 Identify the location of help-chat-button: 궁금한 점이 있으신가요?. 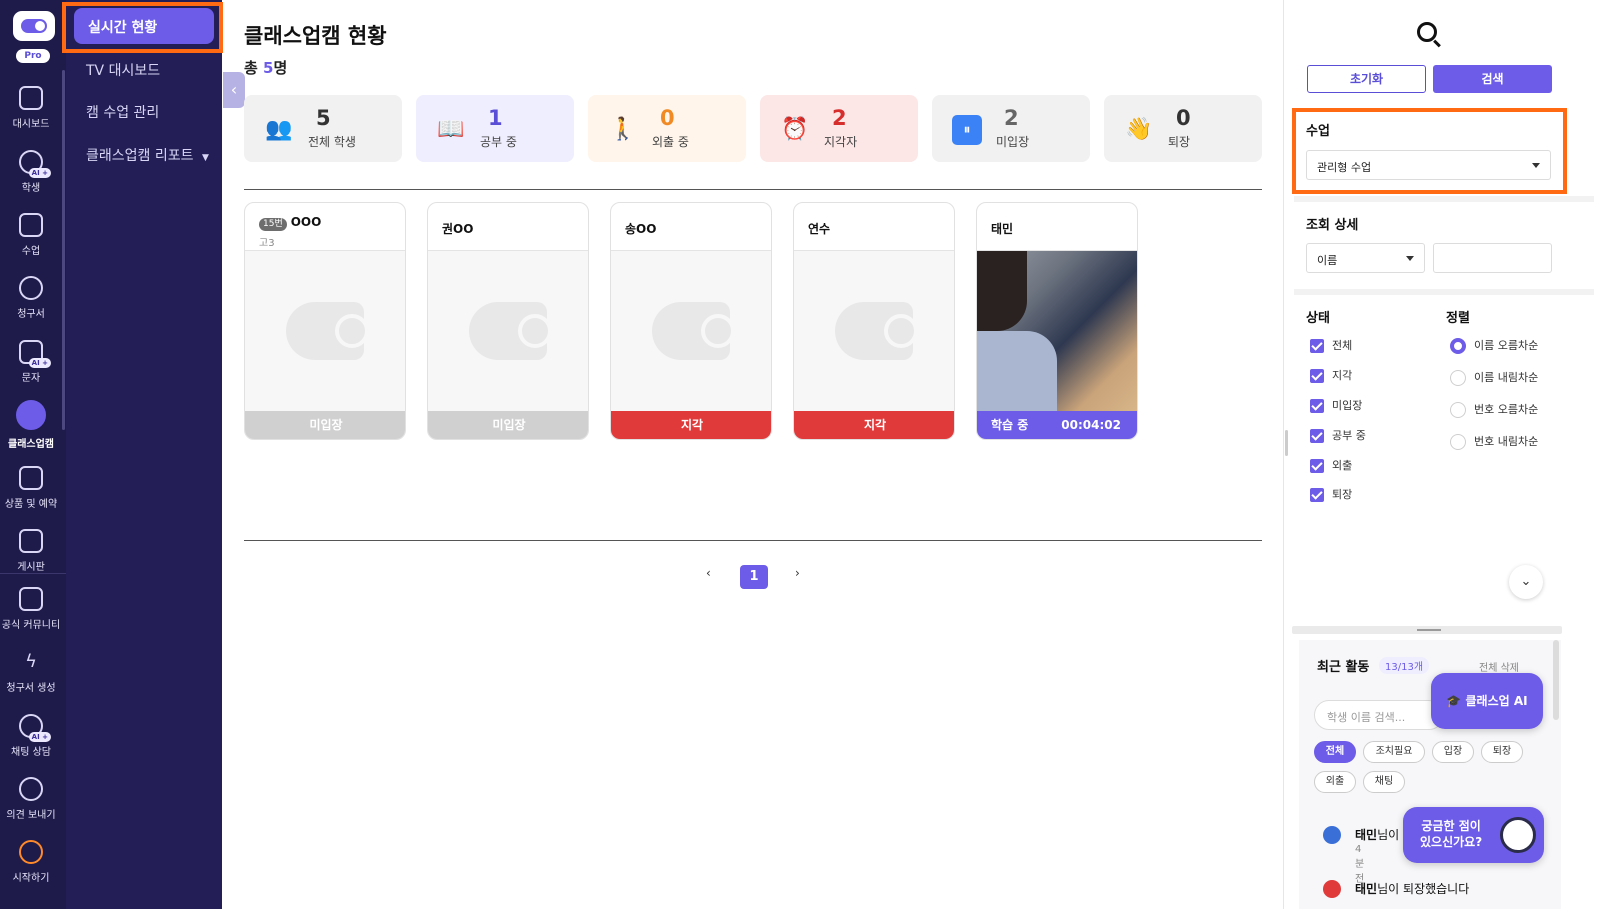
(1473, 835).